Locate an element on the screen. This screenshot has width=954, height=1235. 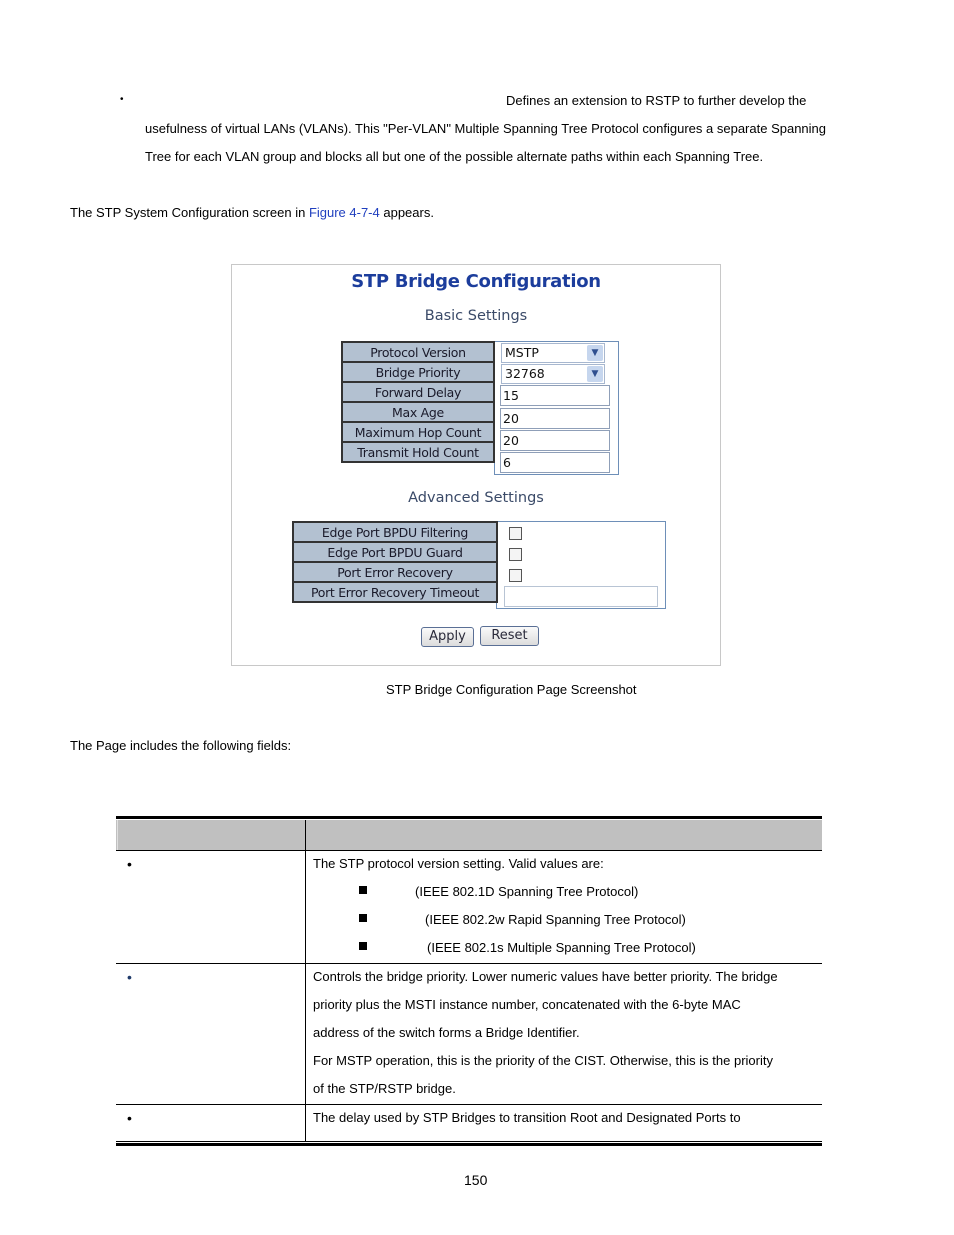
label-forward-delay: Forward Delay is located at coordinates (418, 392).